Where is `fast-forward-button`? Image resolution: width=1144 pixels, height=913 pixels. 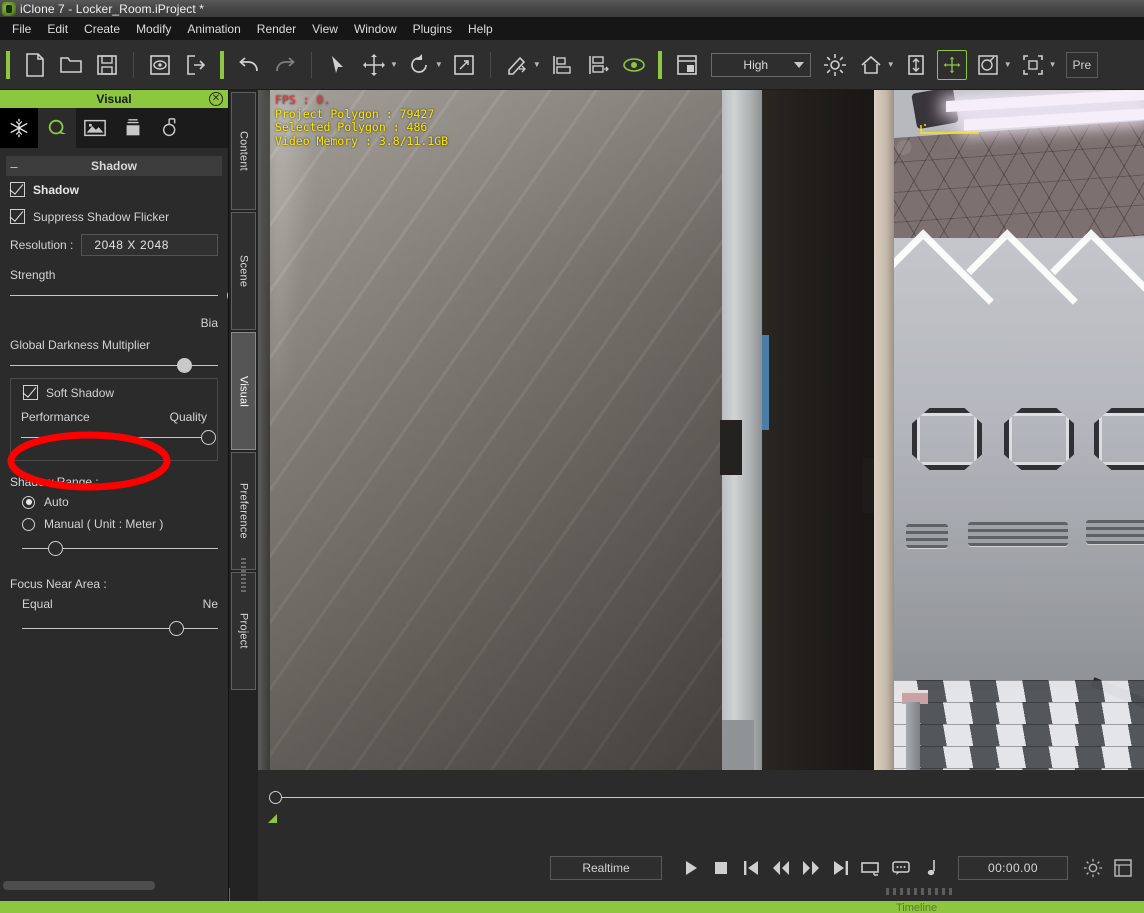 fast-forward-button is located at coordinates (811, 868).